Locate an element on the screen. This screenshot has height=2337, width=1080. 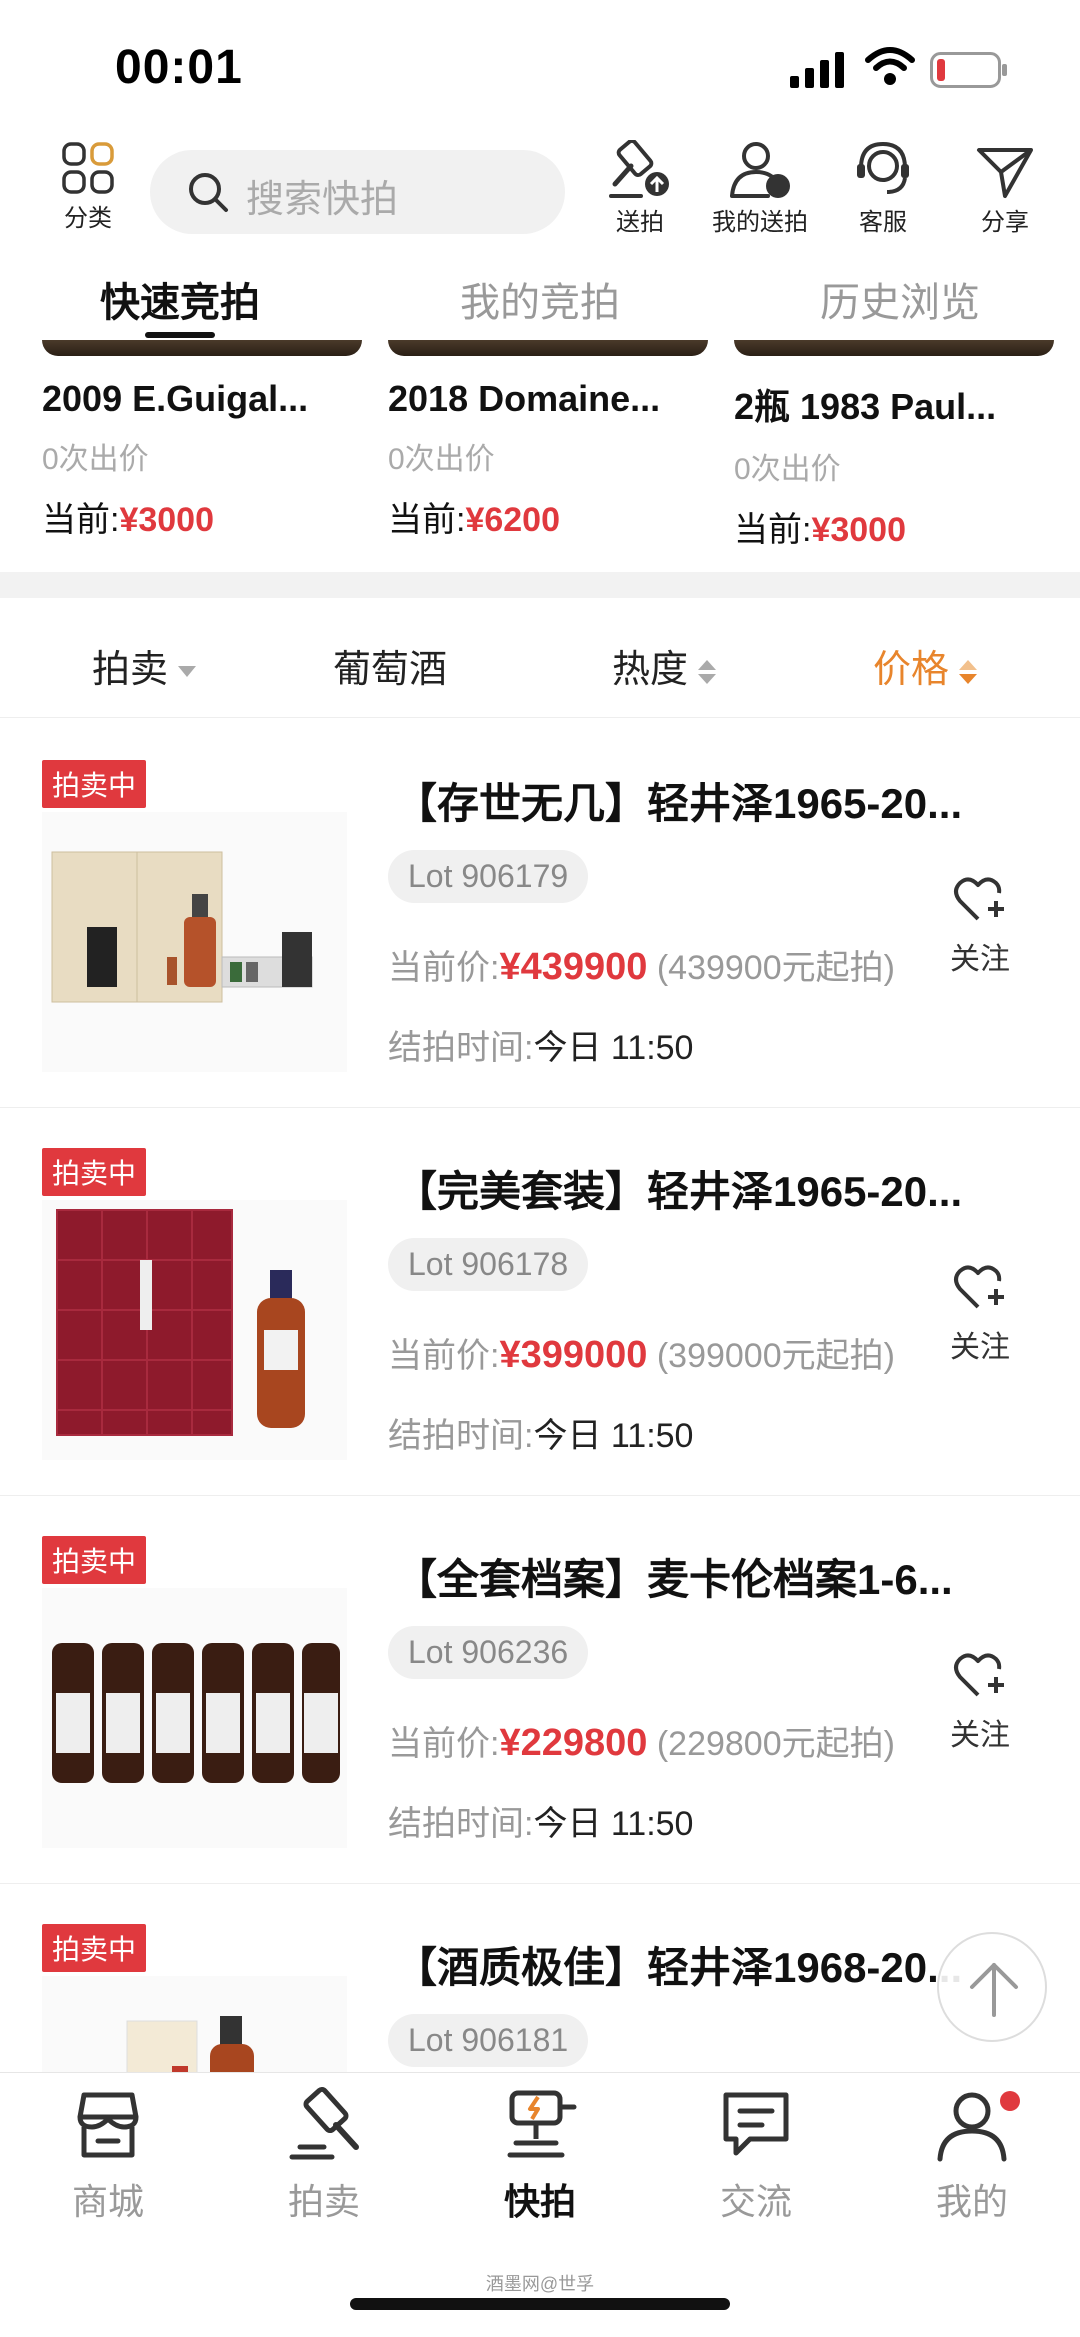
tab-quick-bid: 快速竞拍 is located at coordinates (180, 299).